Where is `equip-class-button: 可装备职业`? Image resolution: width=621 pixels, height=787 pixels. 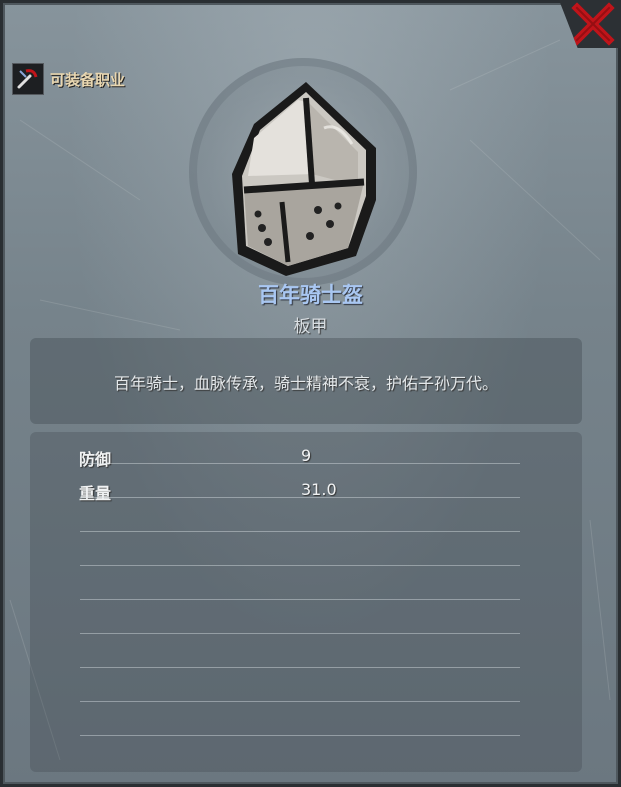
equip-class-button: 可装备职业 is located at coordinates (68, 79).